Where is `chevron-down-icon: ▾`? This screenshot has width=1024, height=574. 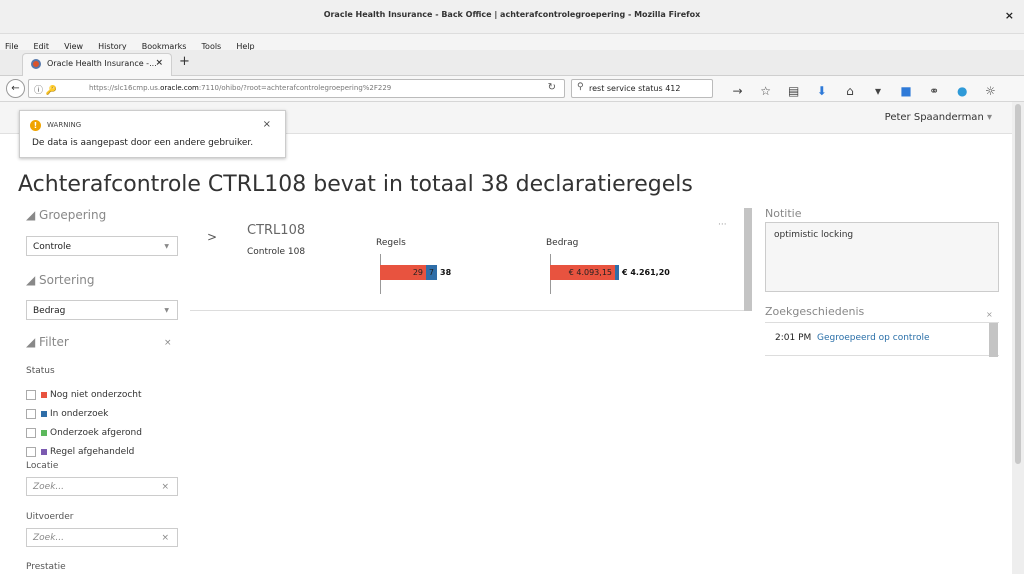
chevron-down-icon: ▾ is located at coordinates (989, 117).